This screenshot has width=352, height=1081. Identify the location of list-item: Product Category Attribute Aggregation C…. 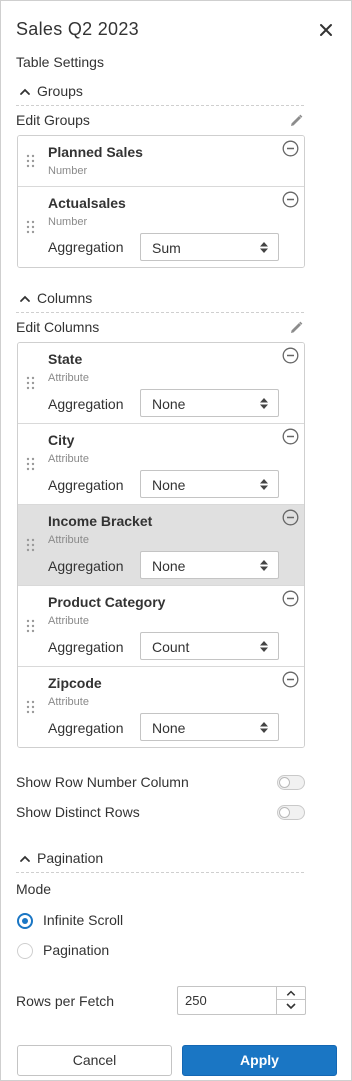
(161, 626).